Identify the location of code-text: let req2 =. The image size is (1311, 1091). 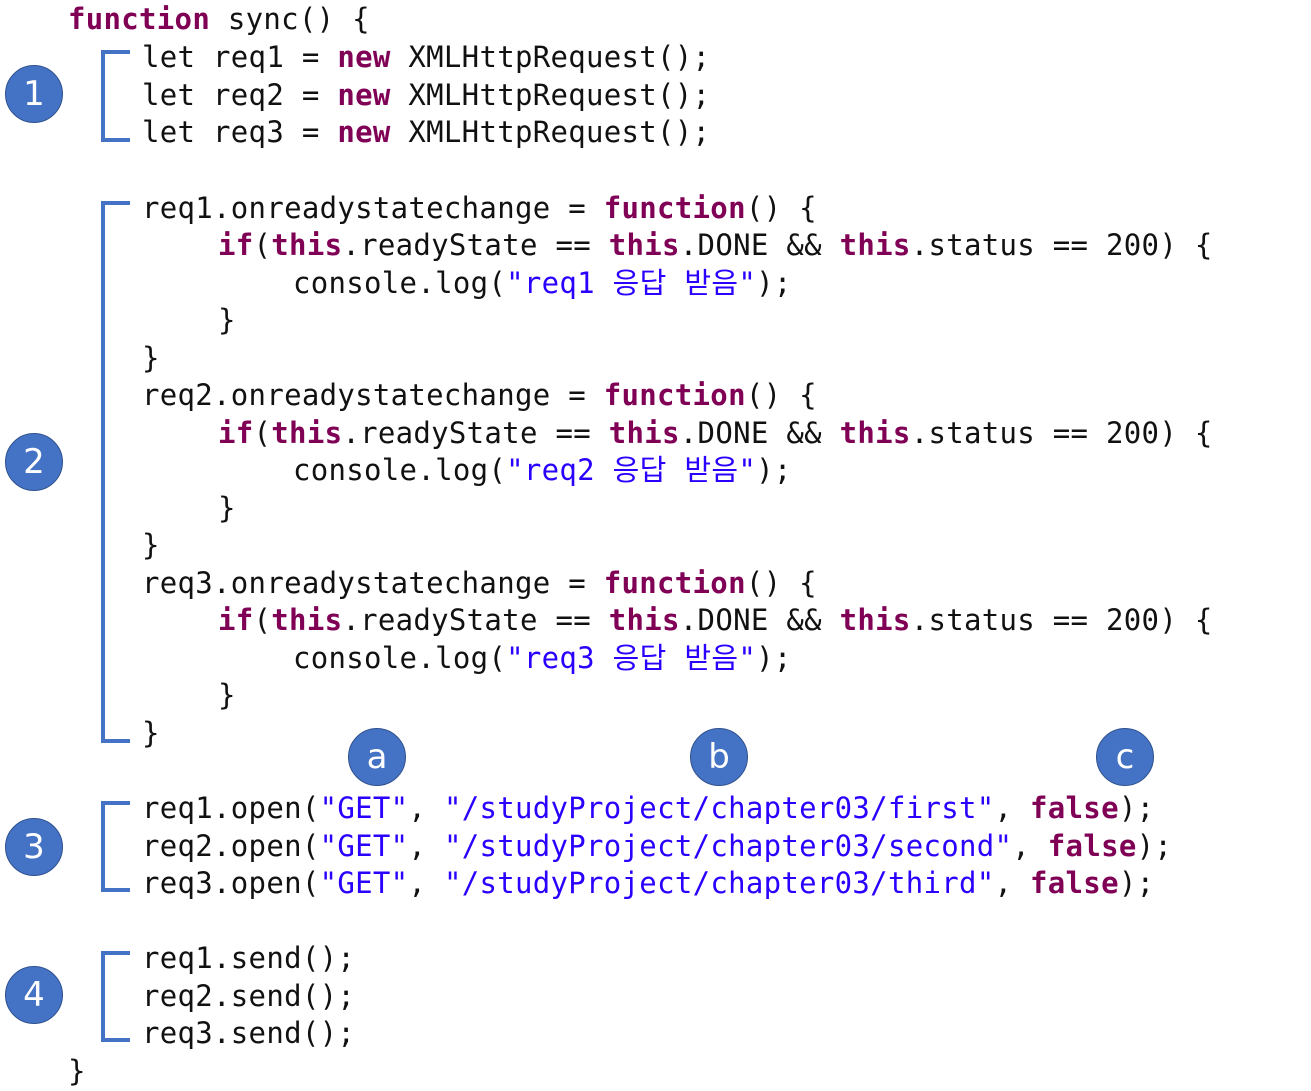
(240, 95).